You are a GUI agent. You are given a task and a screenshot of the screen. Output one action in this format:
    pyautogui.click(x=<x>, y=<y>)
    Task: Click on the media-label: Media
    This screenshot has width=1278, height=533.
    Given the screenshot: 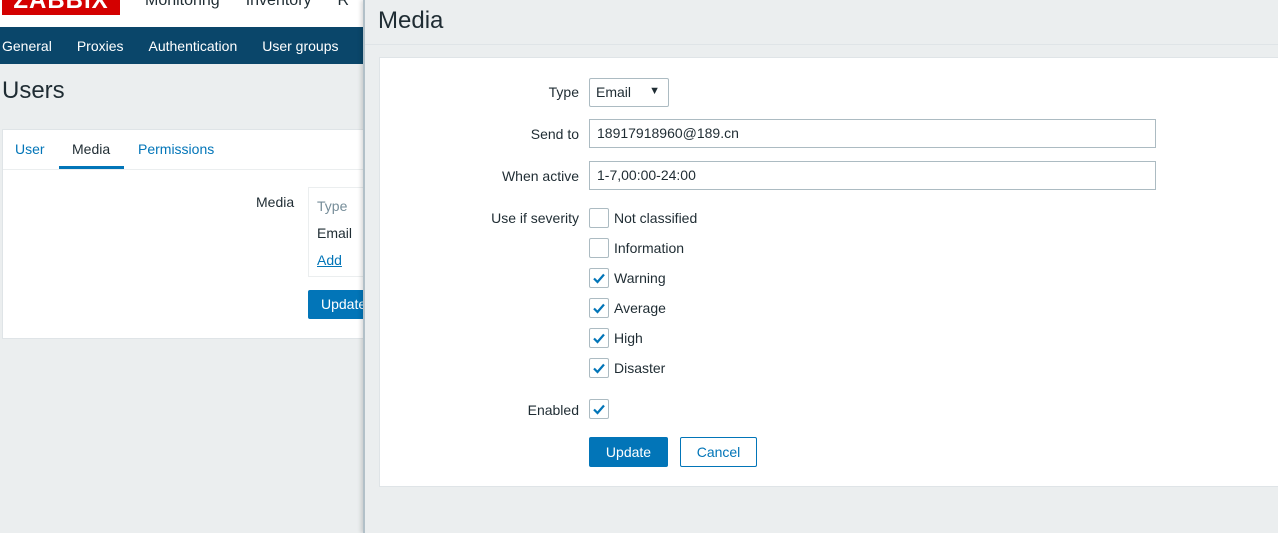 What is the action you would take?
    pyautogui.click(x=275, y=202)
    